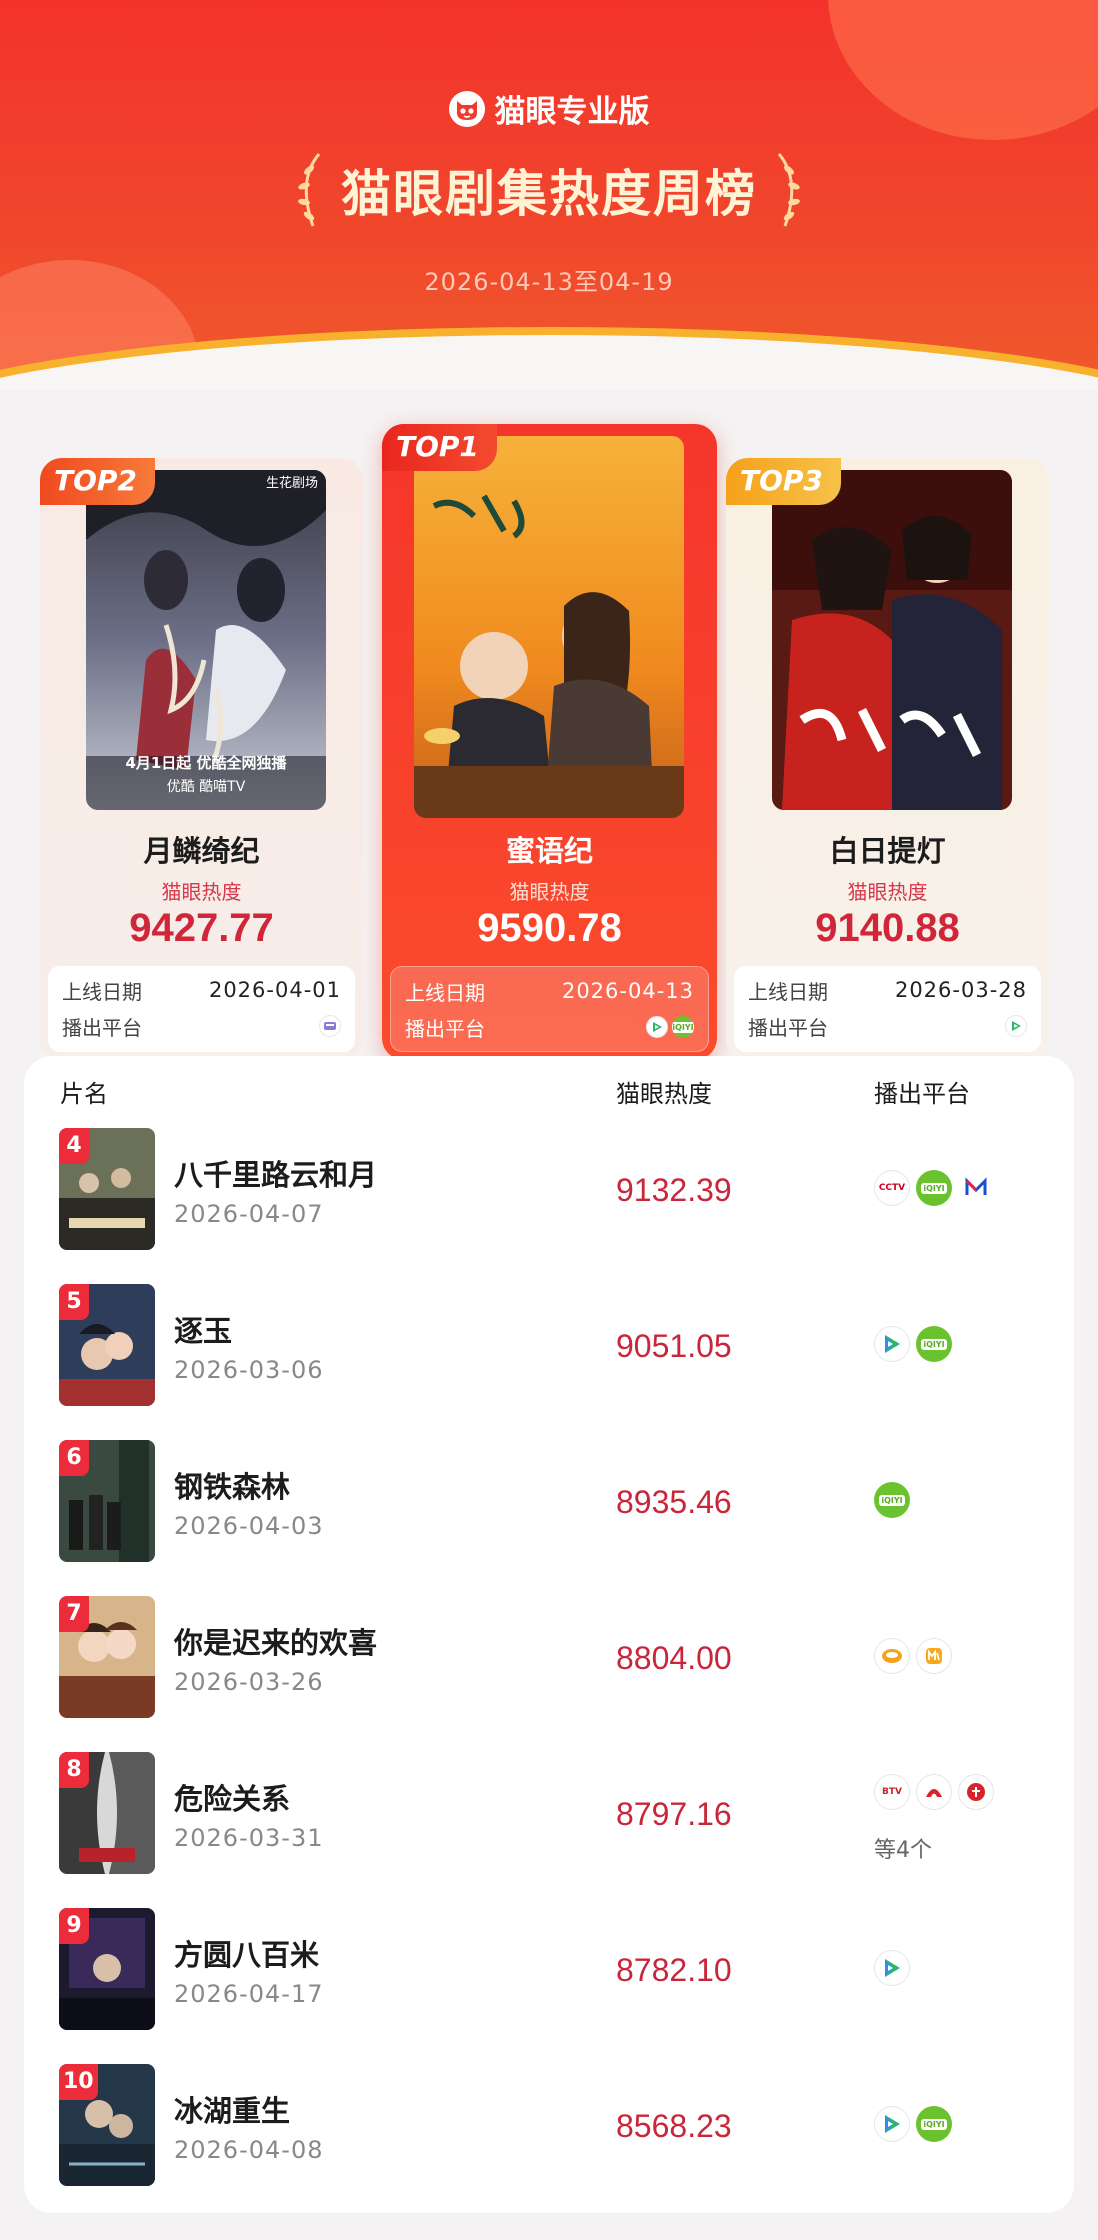  Describe the element at coordinates (549, 1088) in the screenshot. I see `list-header: 片名 猫眼热度 播出平台` at that location.